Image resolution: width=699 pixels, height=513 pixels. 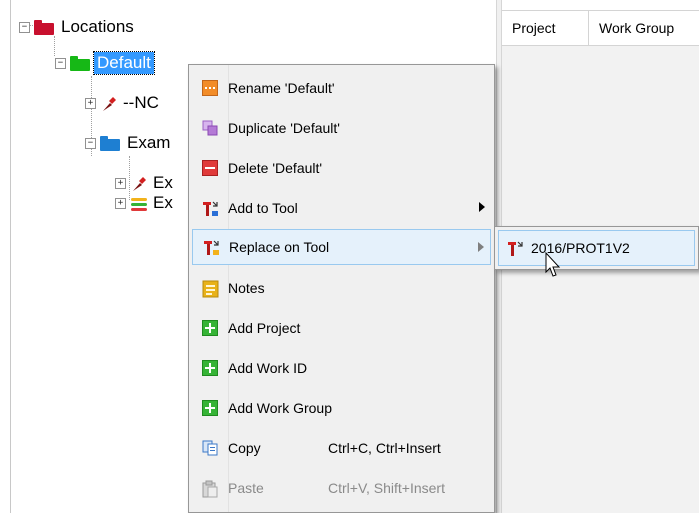 What do you see at coordinates (341, 168) in the screenshot?
I see `menu-item-delete: Delete 'Default'` at bounding box center [341, 168].